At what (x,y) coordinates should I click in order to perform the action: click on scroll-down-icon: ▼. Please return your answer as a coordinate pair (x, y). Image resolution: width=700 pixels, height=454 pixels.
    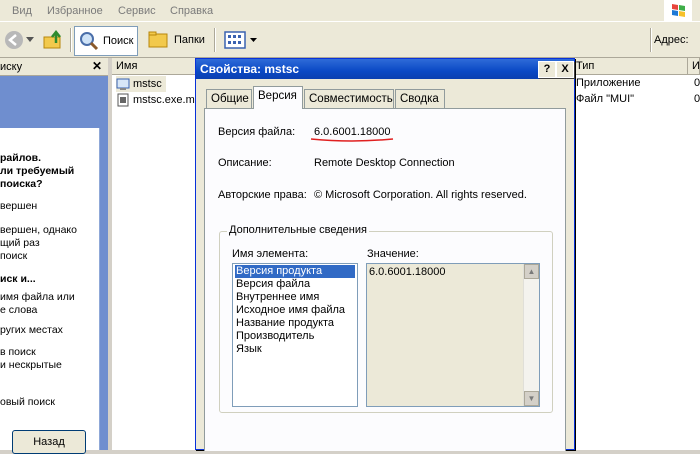
    Looking at the image, I should click on (531, 398).